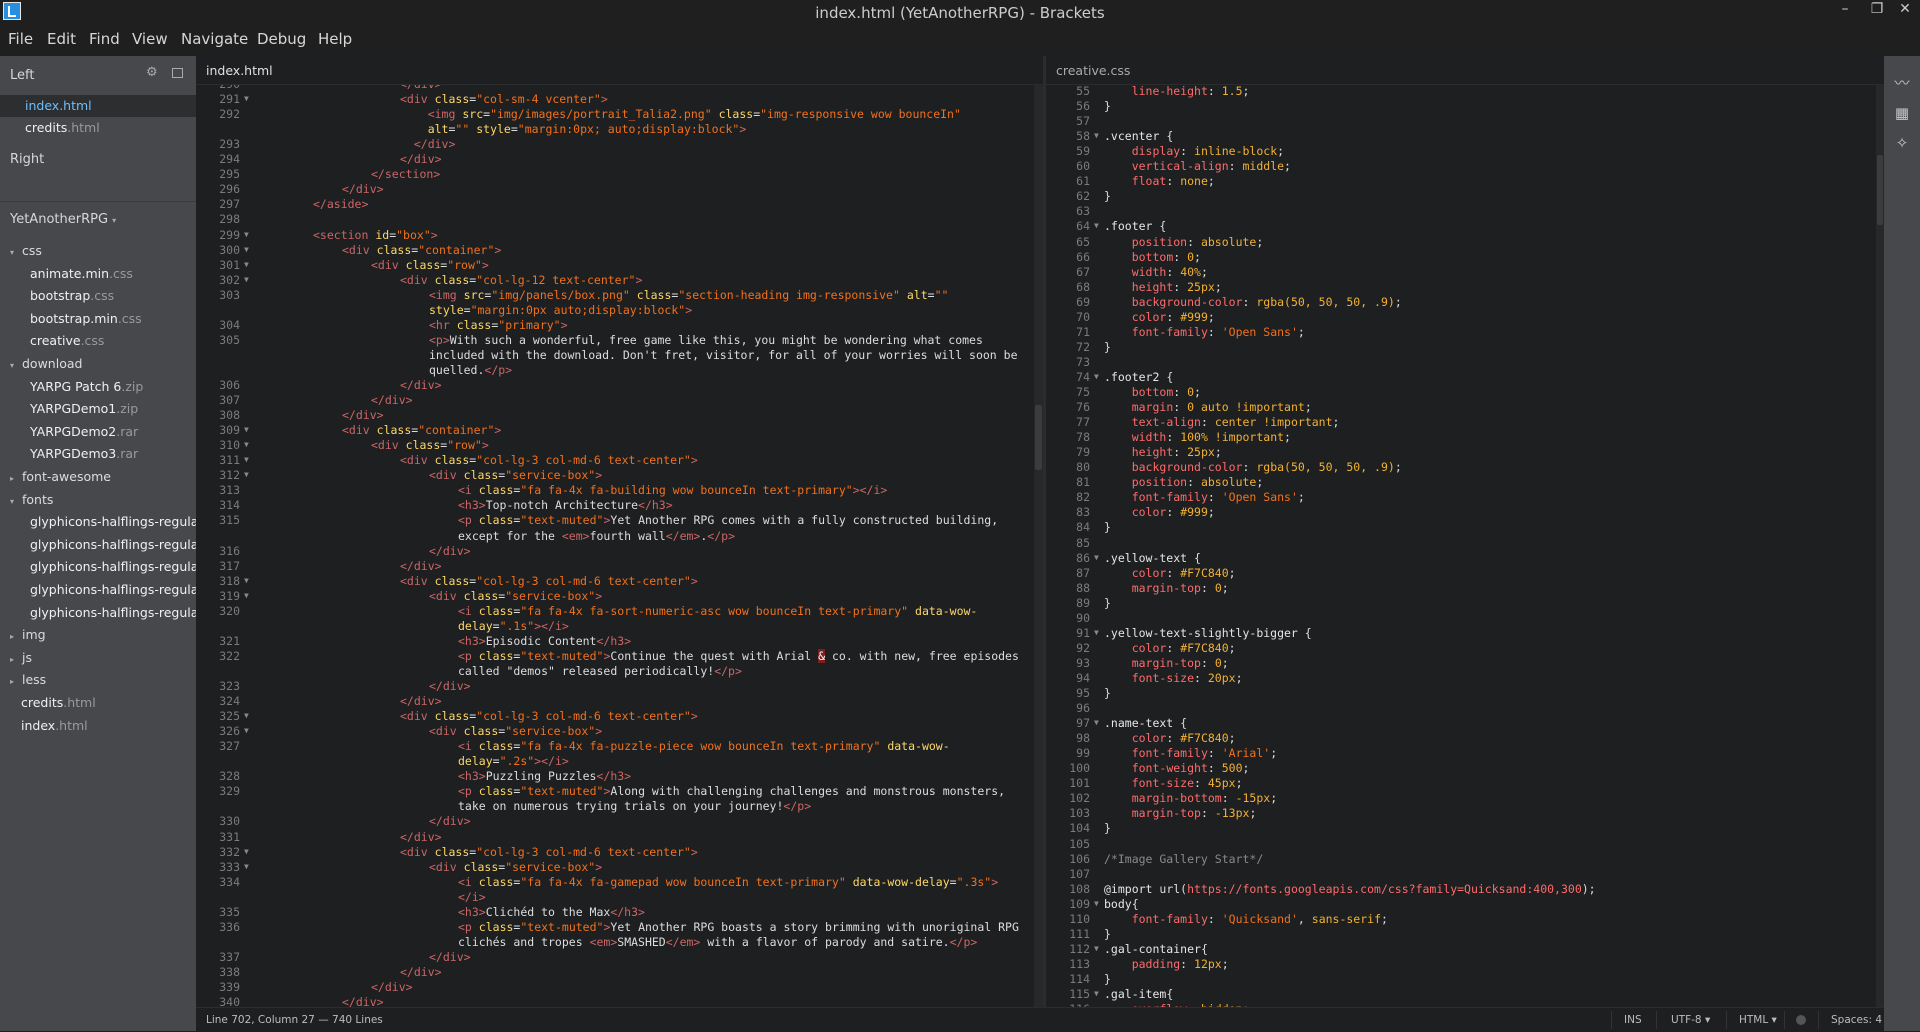 This screenshot has height=1032, width=1920. What do you see at coordinates (1266, 467) in the screenshot?
I see `code-line: background-color: rgba(50, 50, 50, .9);` at bounding box center [1266, 467].